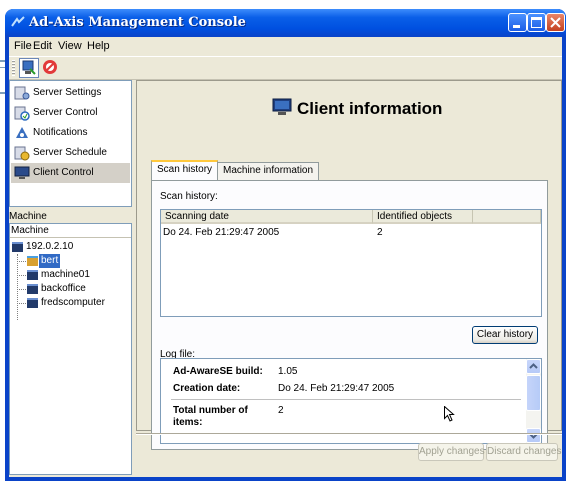  What do you see at coordinates (73, 302) in the screenshot?
I see `tree-node-label: fredscomputer` at bounding box center [73, 302].